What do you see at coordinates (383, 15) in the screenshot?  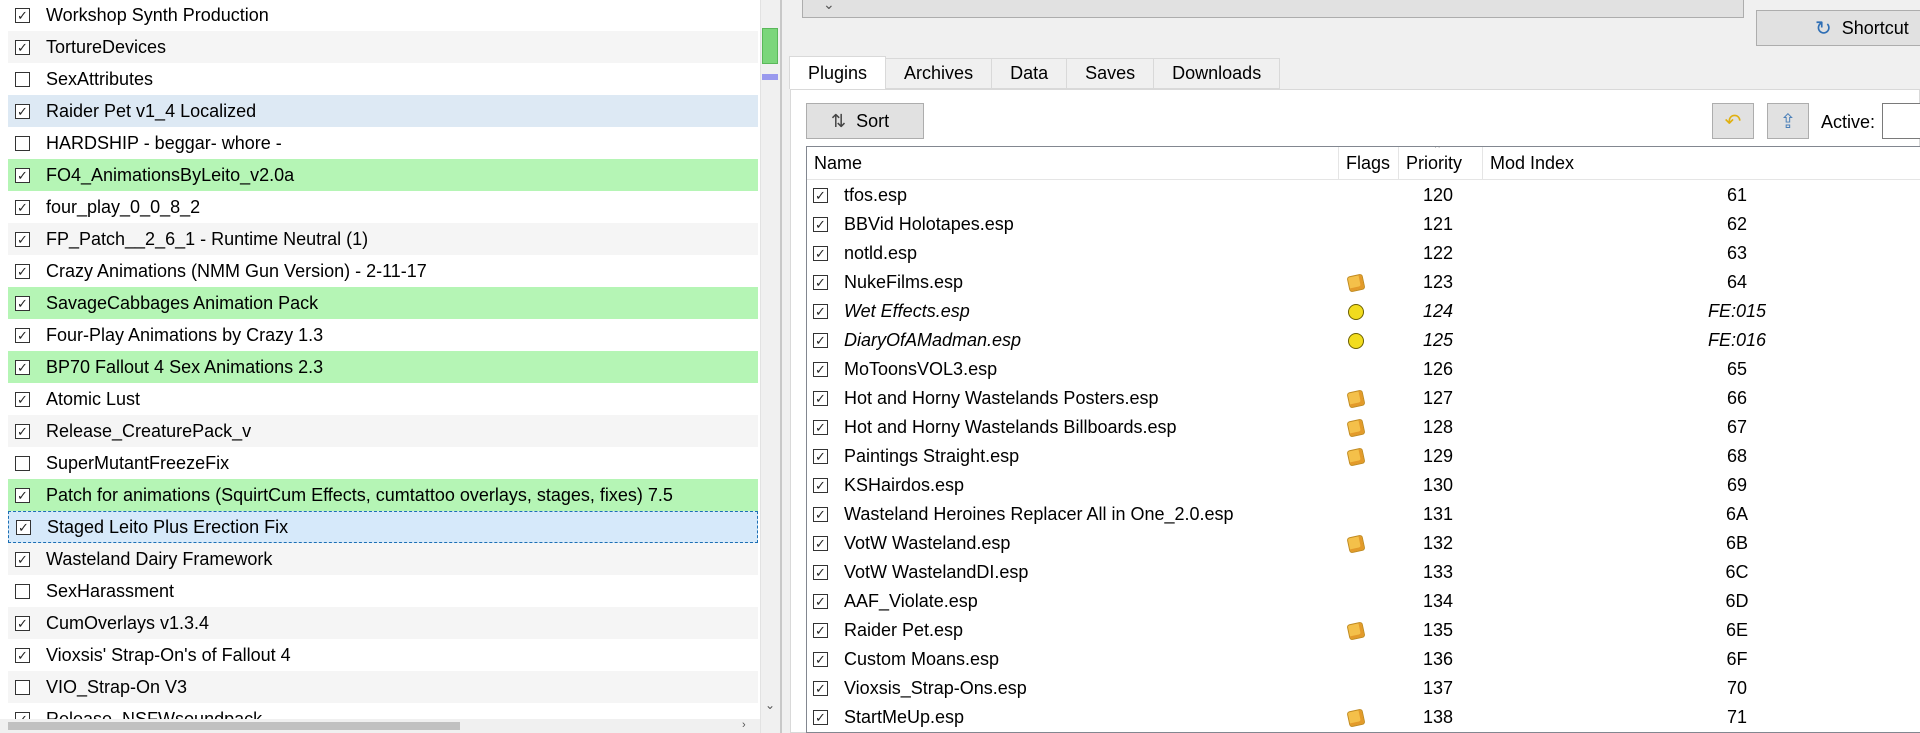 I see `mod-list-item: ✓ Workshop Synth Production` at bounding box center [383, 15].